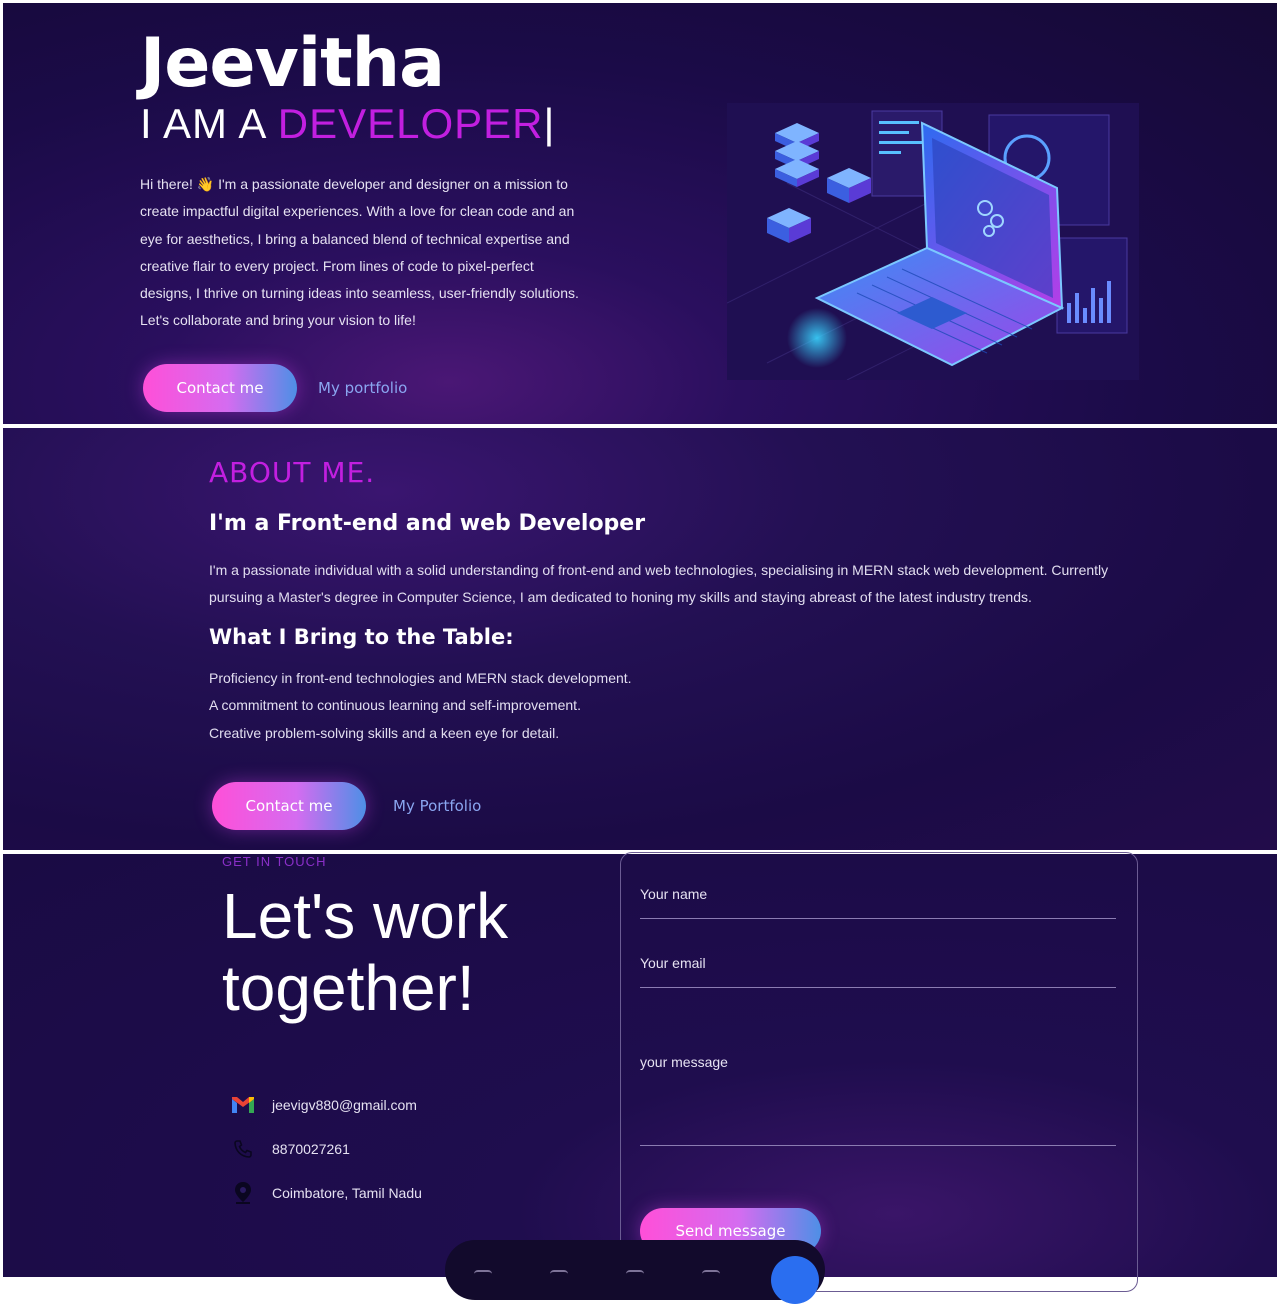 This screenshot has height=1304, width=1280. What do you see at coordinates (344, 1105) in the screenshot?
I see `email-text: jeevigv880@gmail.com` at bounding box center [344, 1105].